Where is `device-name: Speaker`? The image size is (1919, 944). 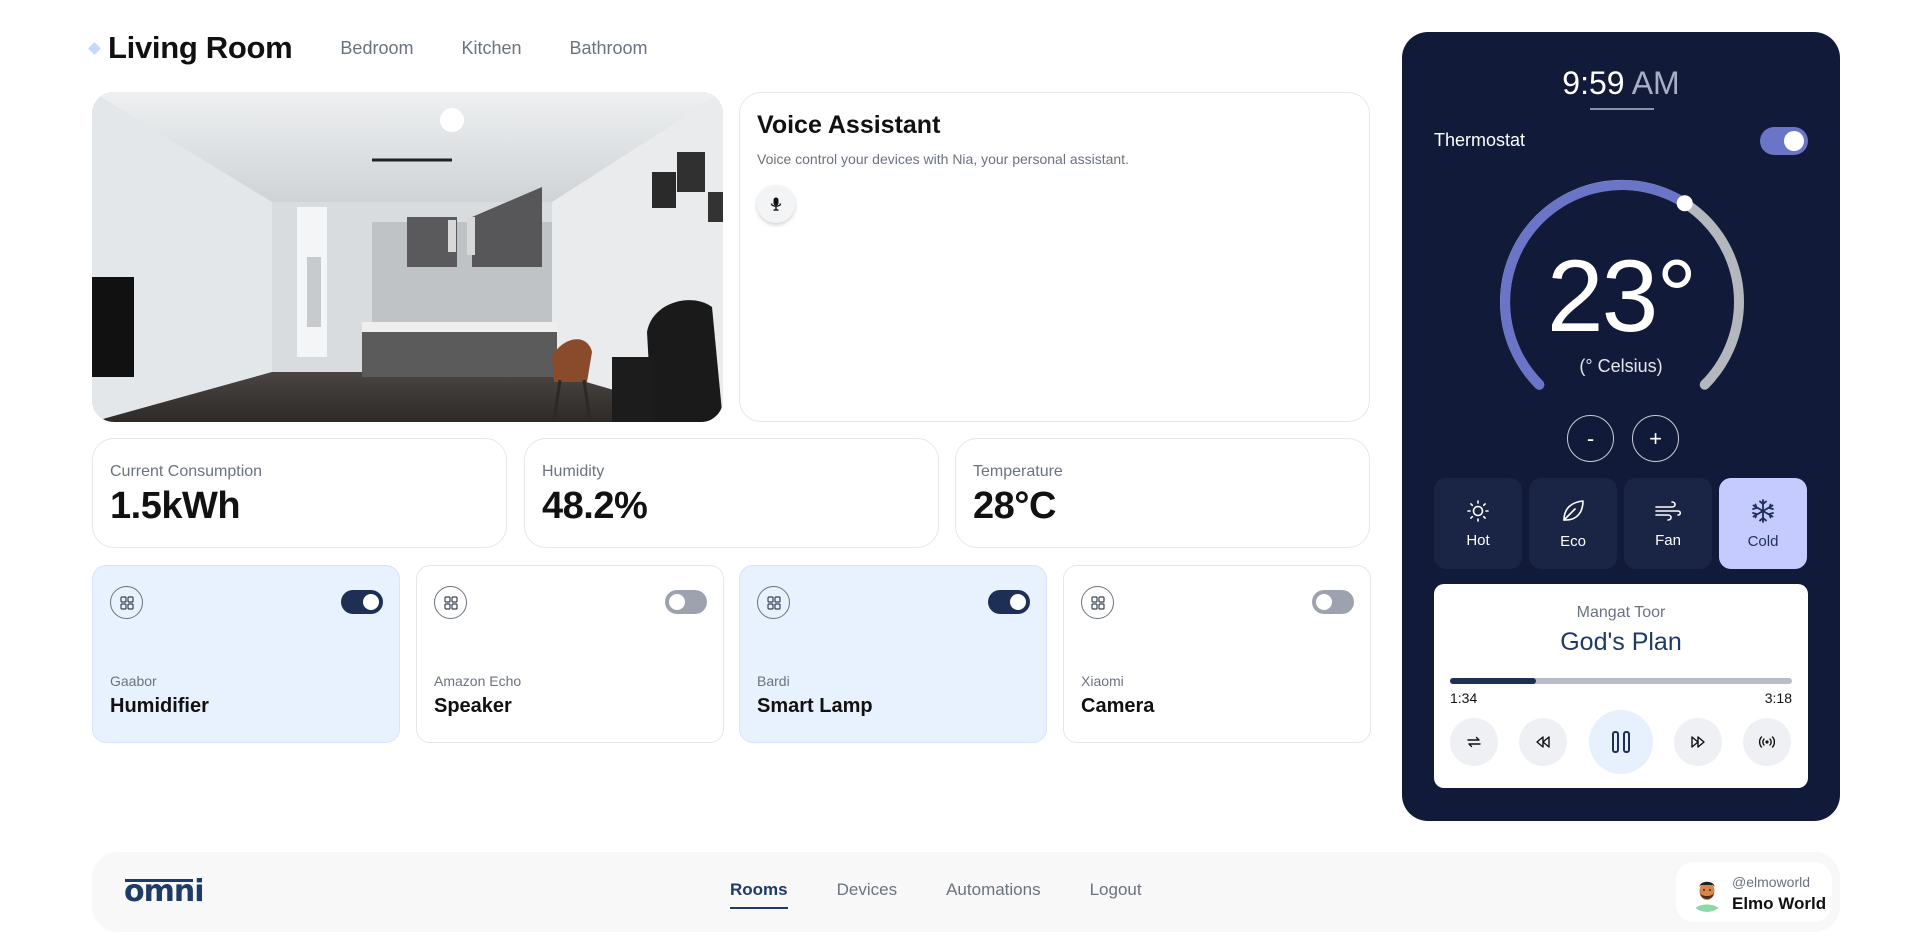
device-name: Speaker is located at coordinates (473, 706).